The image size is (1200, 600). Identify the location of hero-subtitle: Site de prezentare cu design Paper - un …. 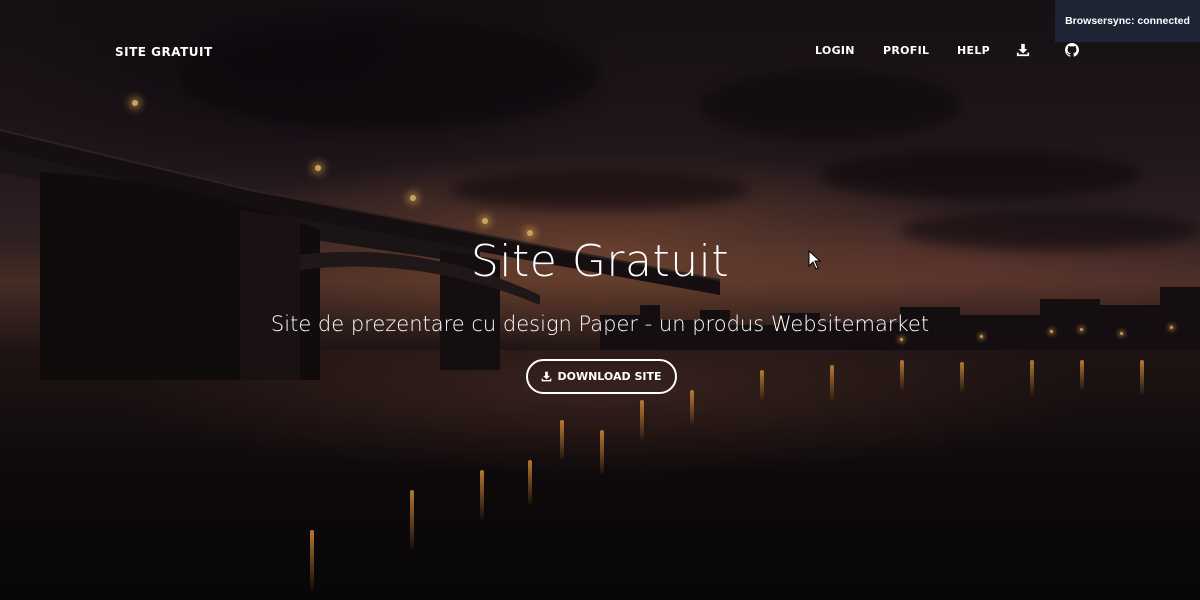
(600, 324).